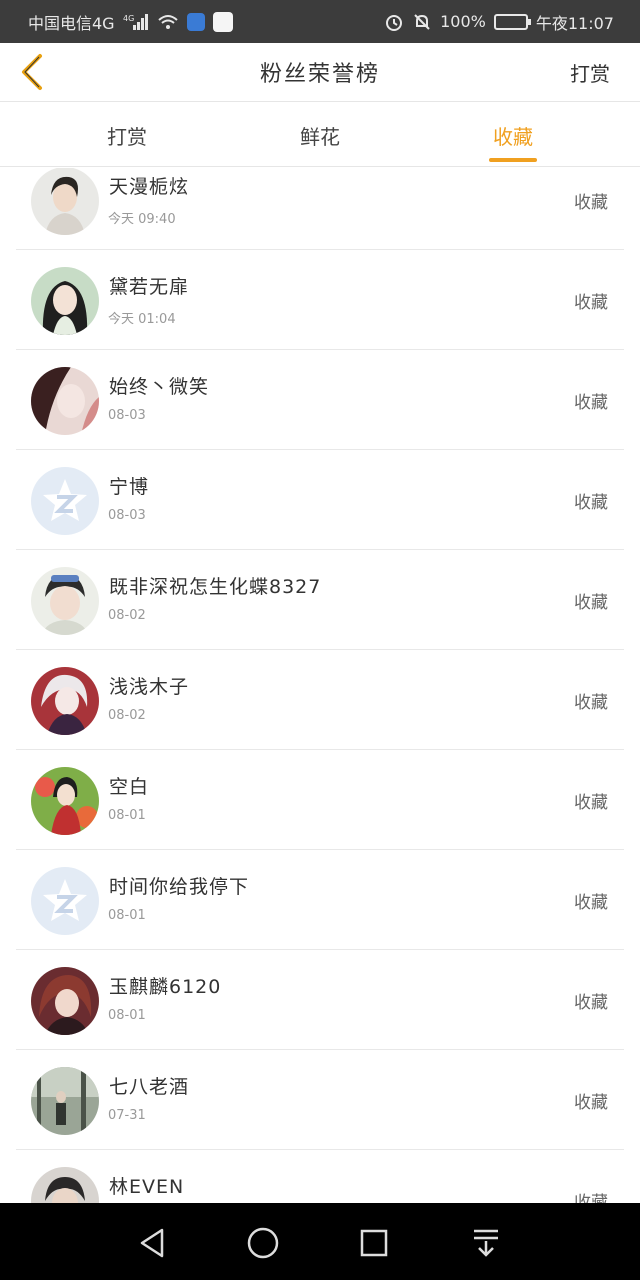 The width and height of the screenshot is (640, 1280). What do you see at coordinates (149, 187) in the screenshot?
I see `fan-name: 天漫栀炫` at bounding box center [149, 187].